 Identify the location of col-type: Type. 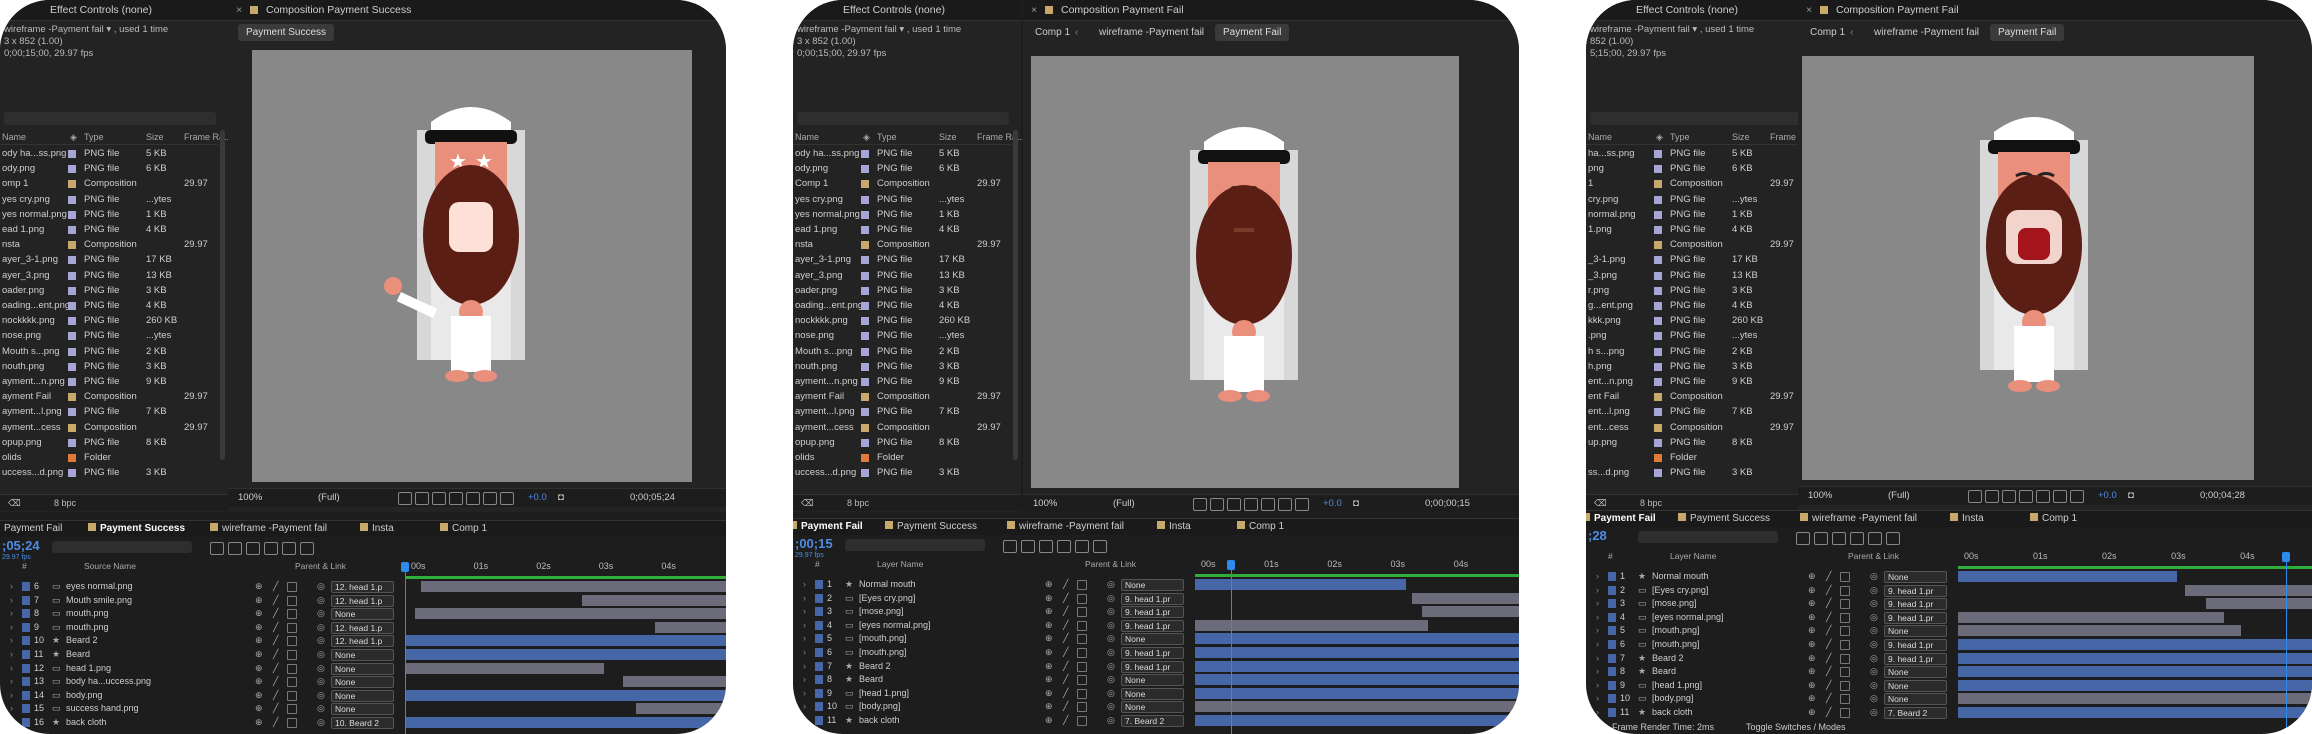
(94, 137).